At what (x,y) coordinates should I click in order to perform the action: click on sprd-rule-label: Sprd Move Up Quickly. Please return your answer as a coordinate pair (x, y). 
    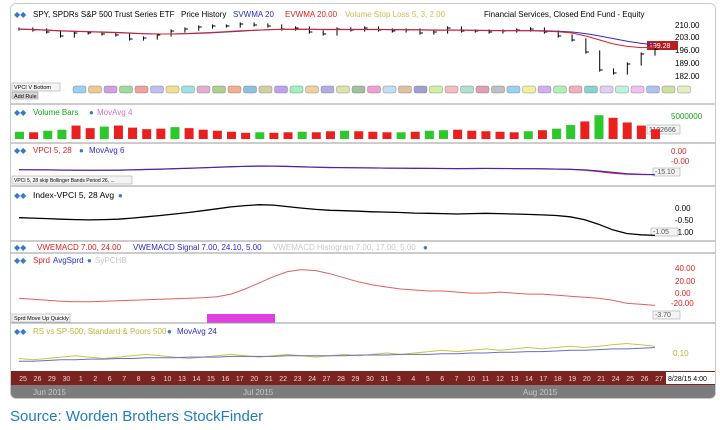
    Looking at the image, I should click on (41, 319).